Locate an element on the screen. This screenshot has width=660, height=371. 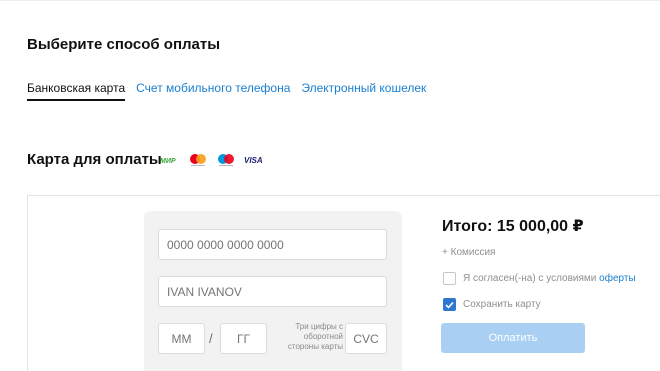
pay-button: Оплатить is located at coordinates (513, 338).